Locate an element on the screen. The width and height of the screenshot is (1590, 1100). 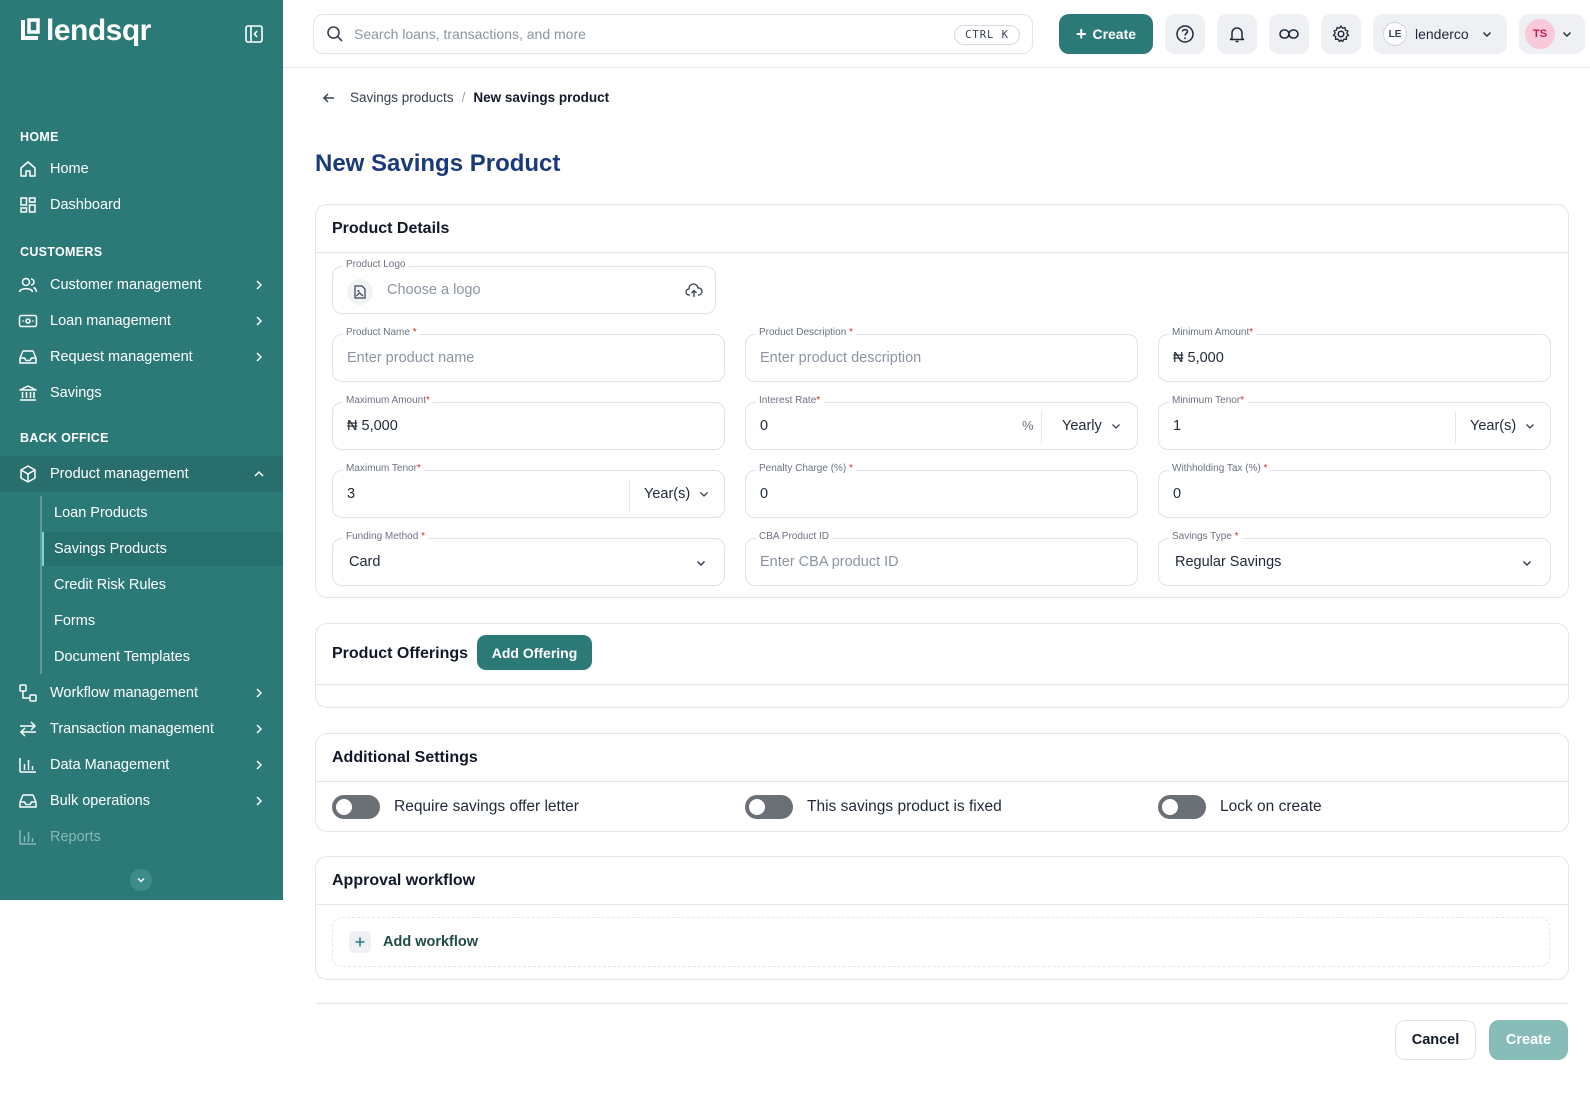
create-button: + Create is located at coordinates (1106, 34).